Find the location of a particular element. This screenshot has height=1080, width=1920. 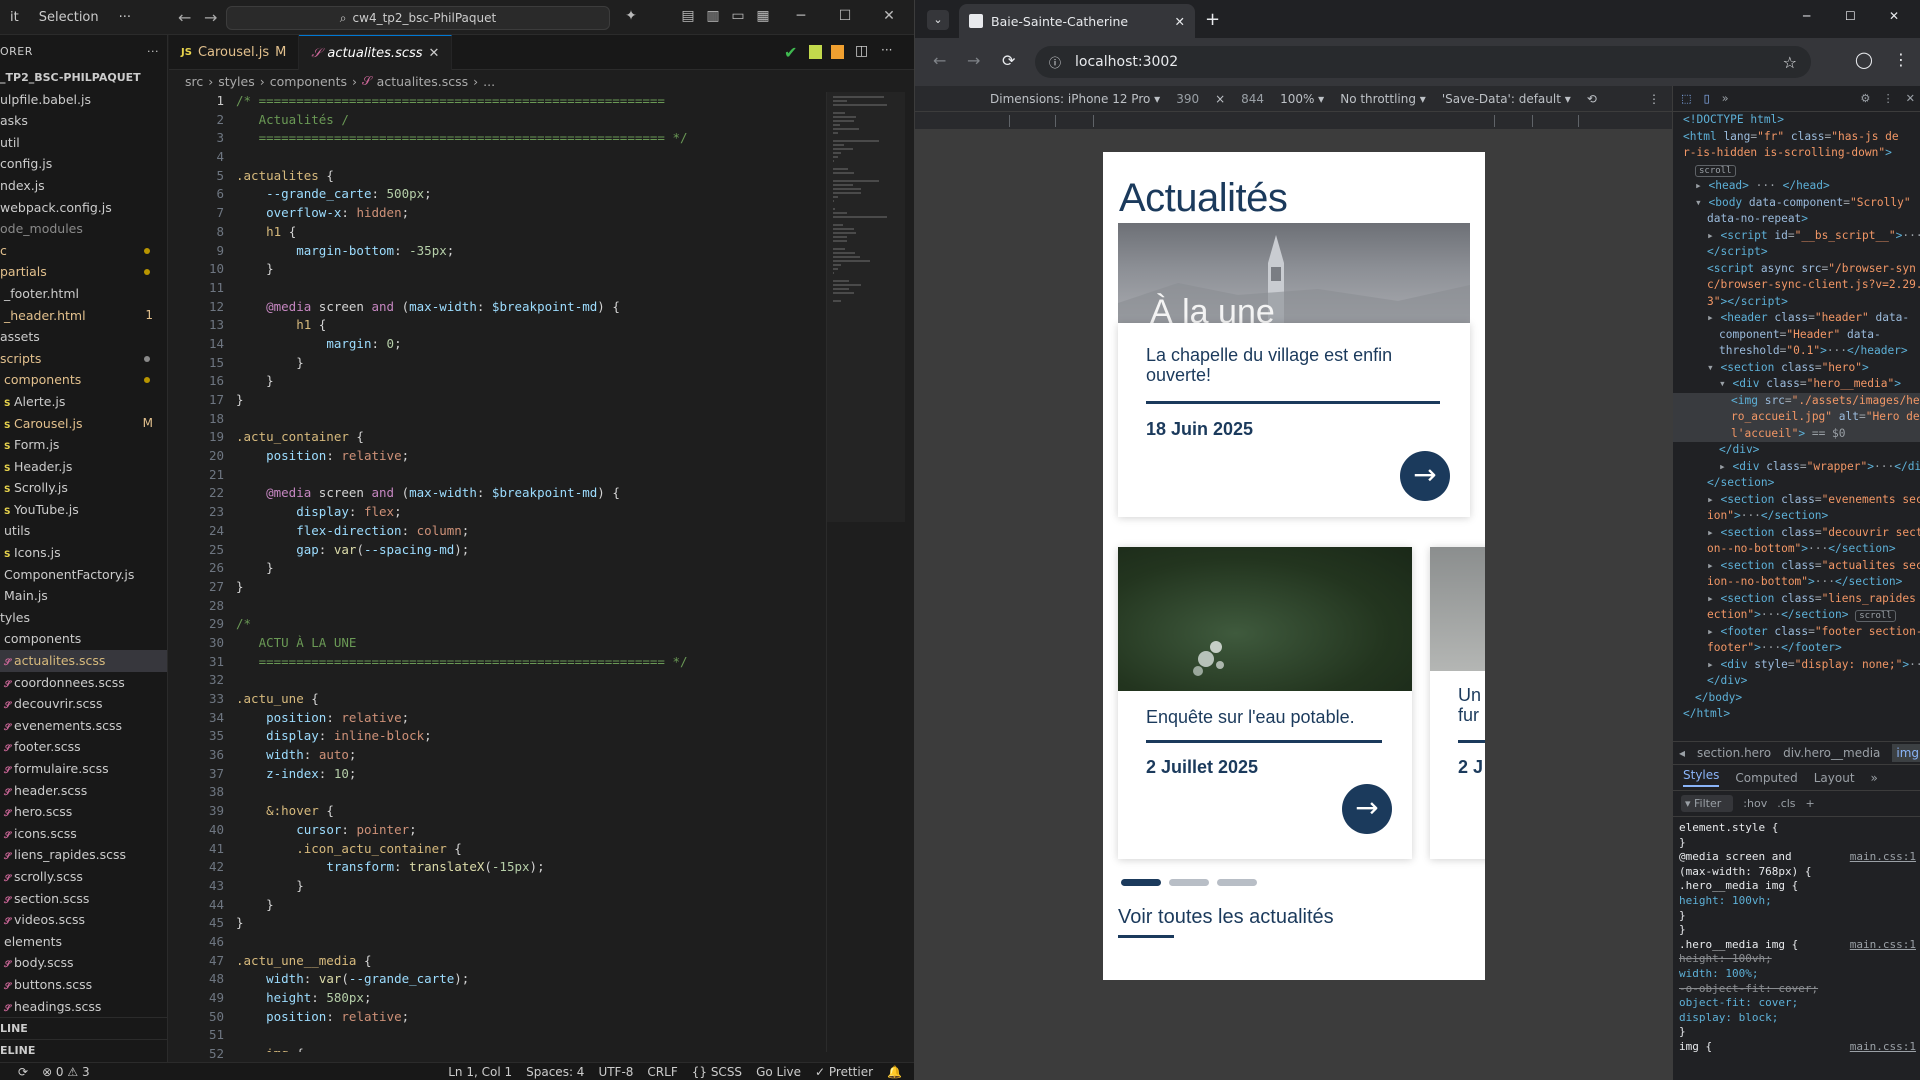

more-tabs-icon: » is located at coordinates (1725, 98).